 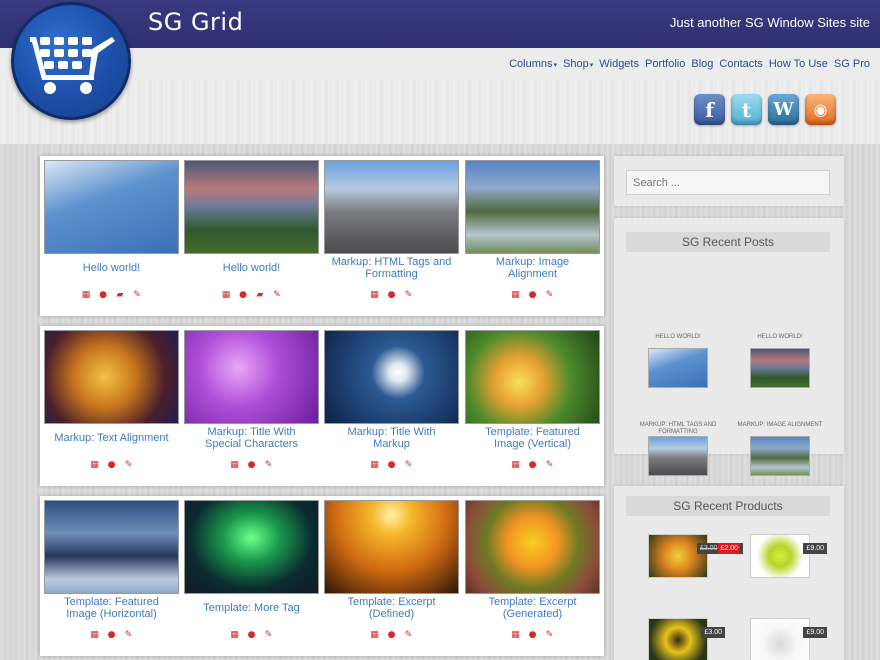 I want to click on post-title-link: Template: More Tag, so click(x=251, y=608).